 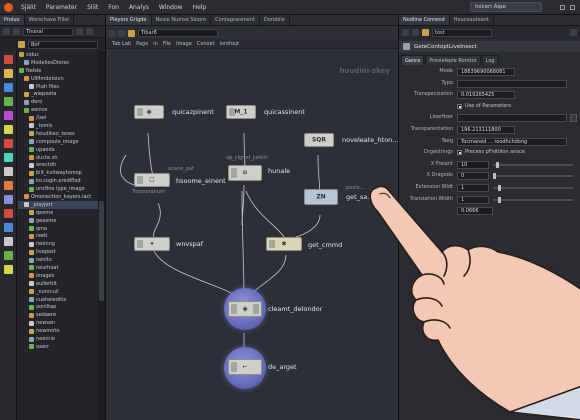 What do you see at coordinates (58, 331) in the screenshot?
I see `tree-item: newmnto` at bounding box center [58, 331].